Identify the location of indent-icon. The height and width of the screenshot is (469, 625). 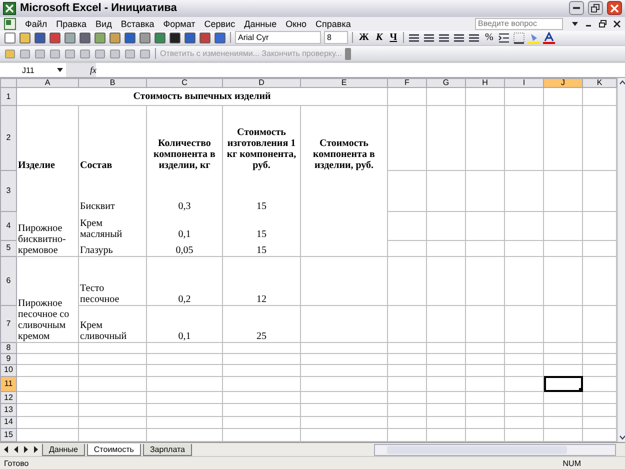
(504, 38).